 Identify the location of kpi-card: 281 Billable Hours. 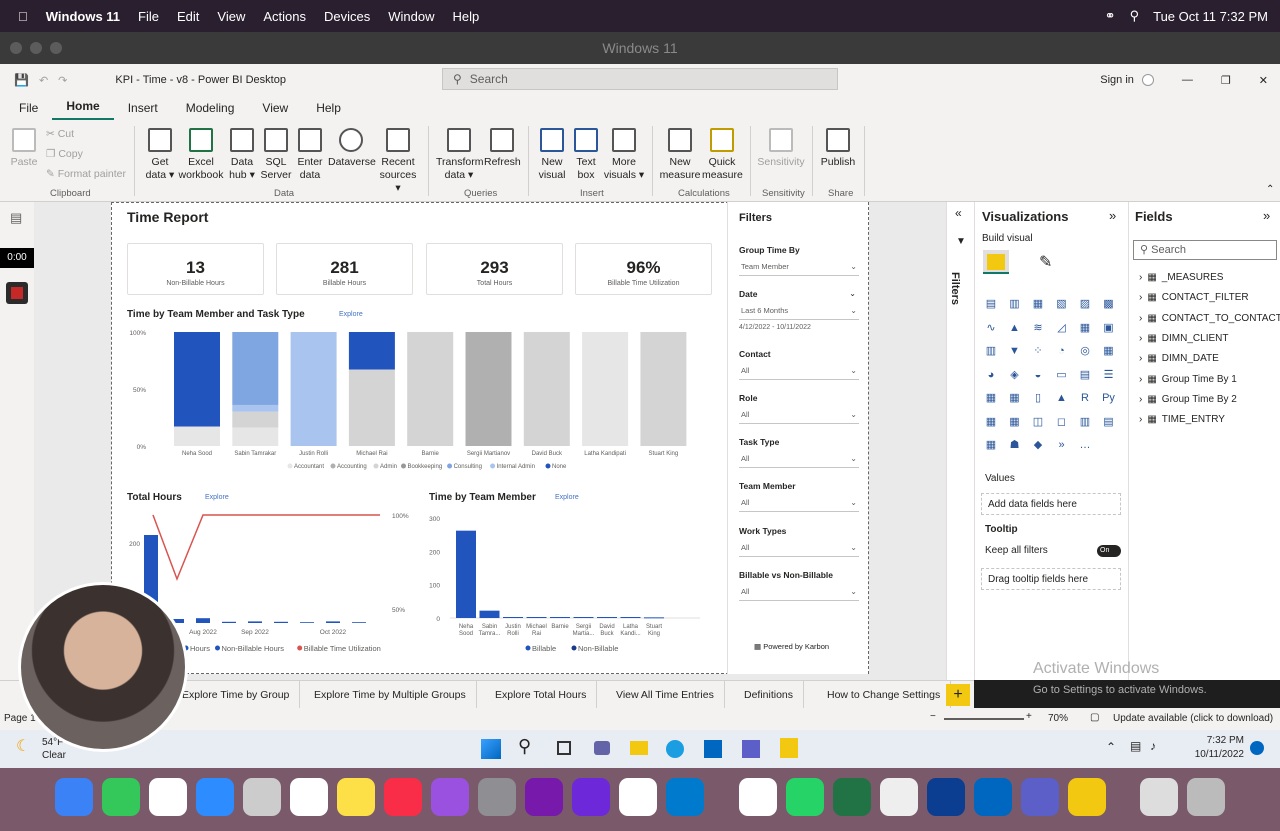
(344, 269).